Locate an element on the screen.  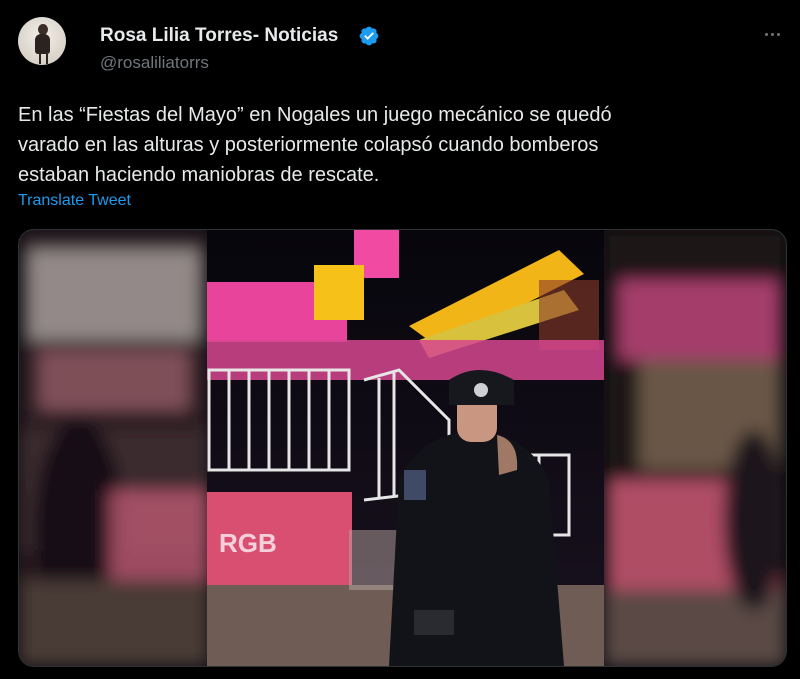
translate-tweet-link: Translate Tweet is located at coordinates (74, 201).